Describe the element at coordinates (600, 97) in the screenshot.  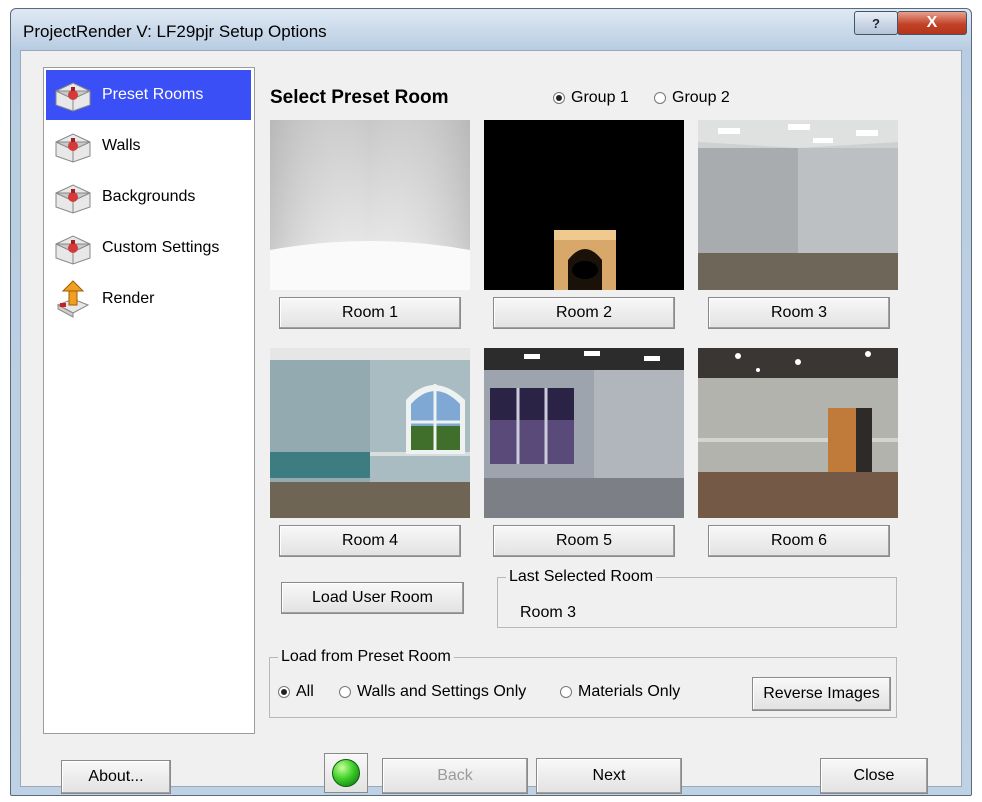
I see `group-1-label: Group 1` at that location.